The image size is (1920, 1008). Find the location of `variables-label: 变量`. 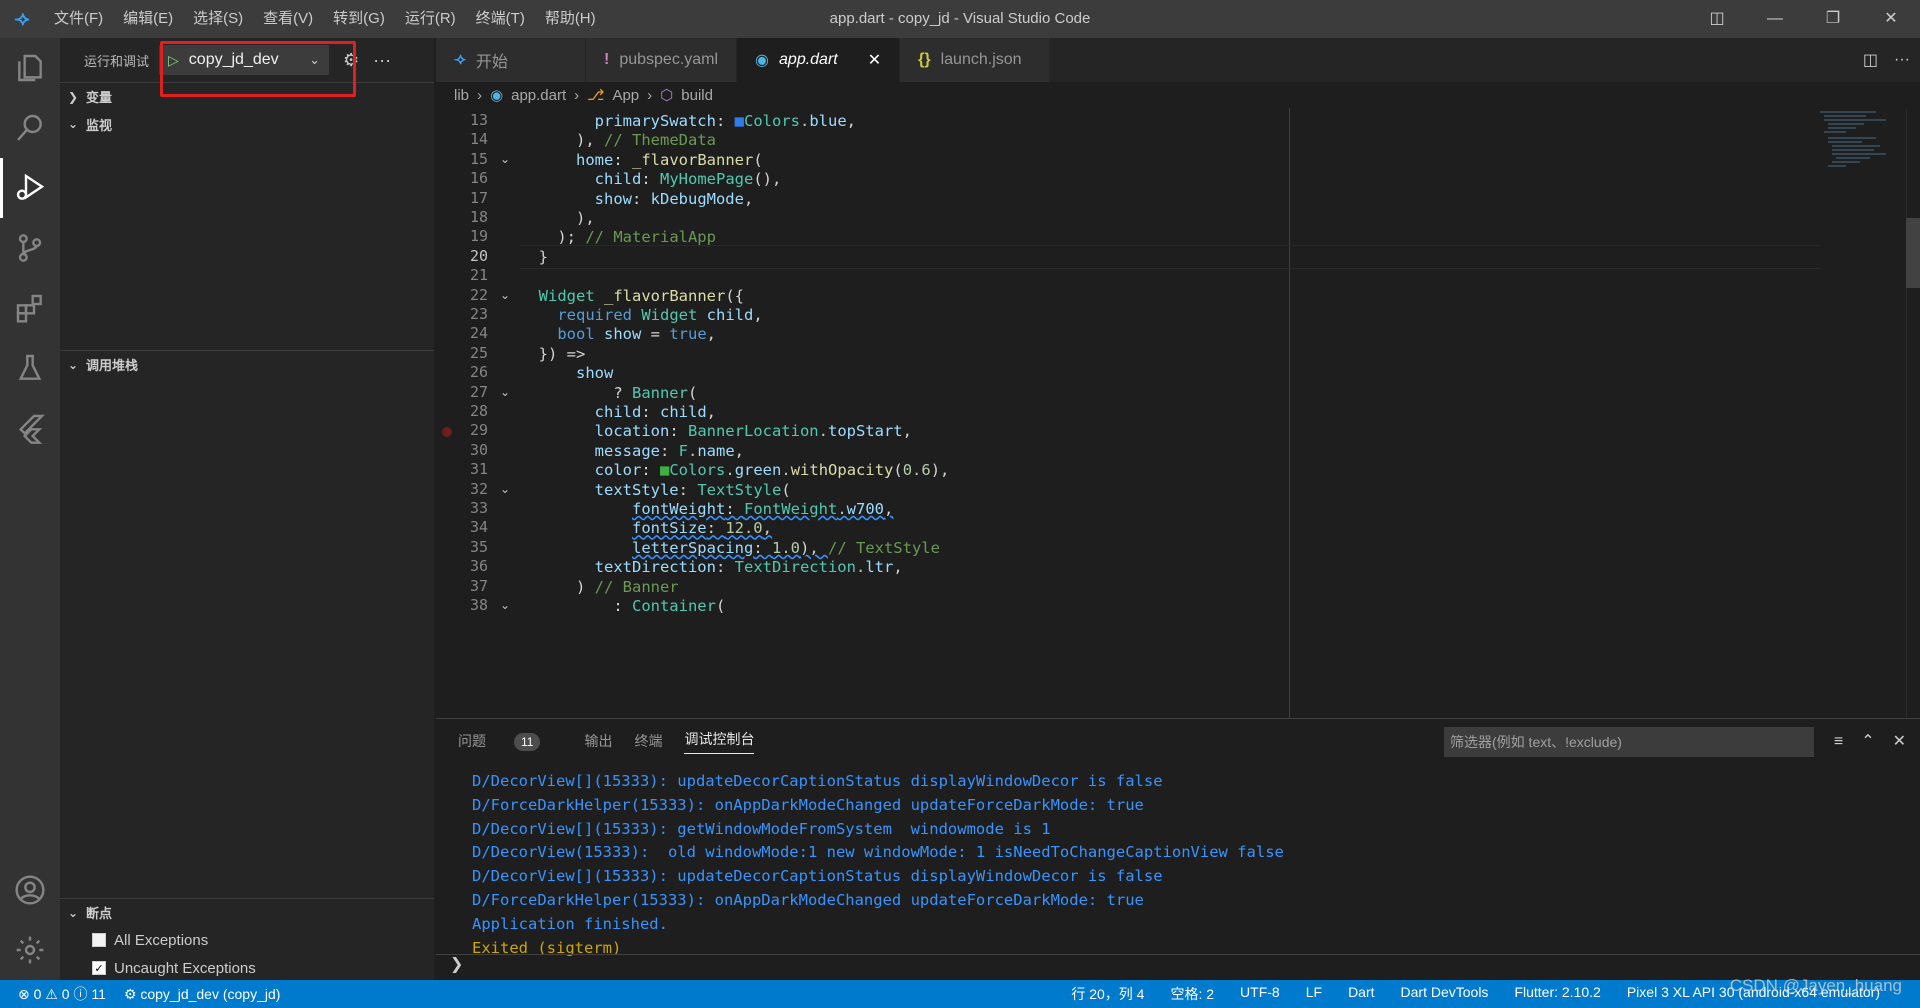

variables-label: 变量 is located at coordinates (99, 97).